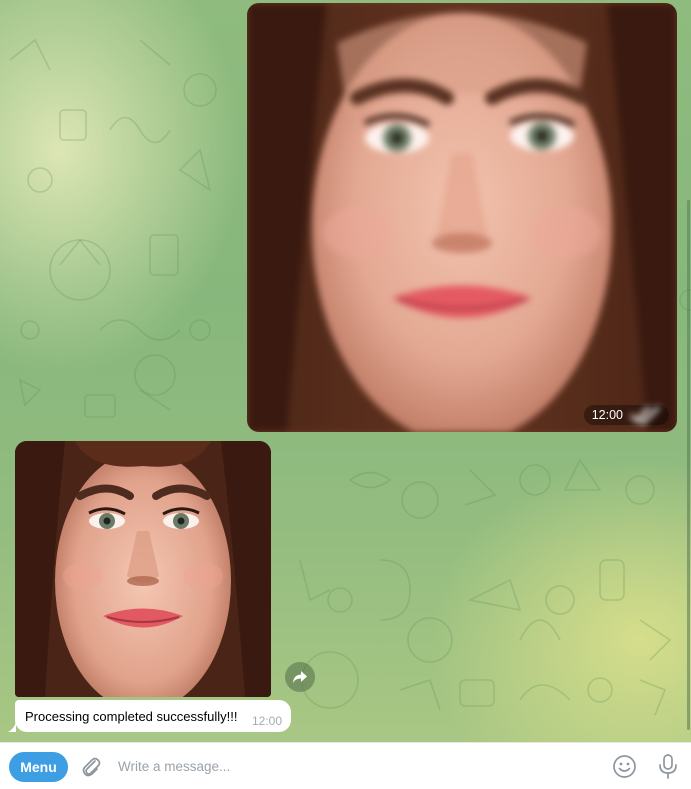 Image resolution: width=691 pixels, height=789 pixels. I want to click on composer-bar: Menu, so click(345, 765).